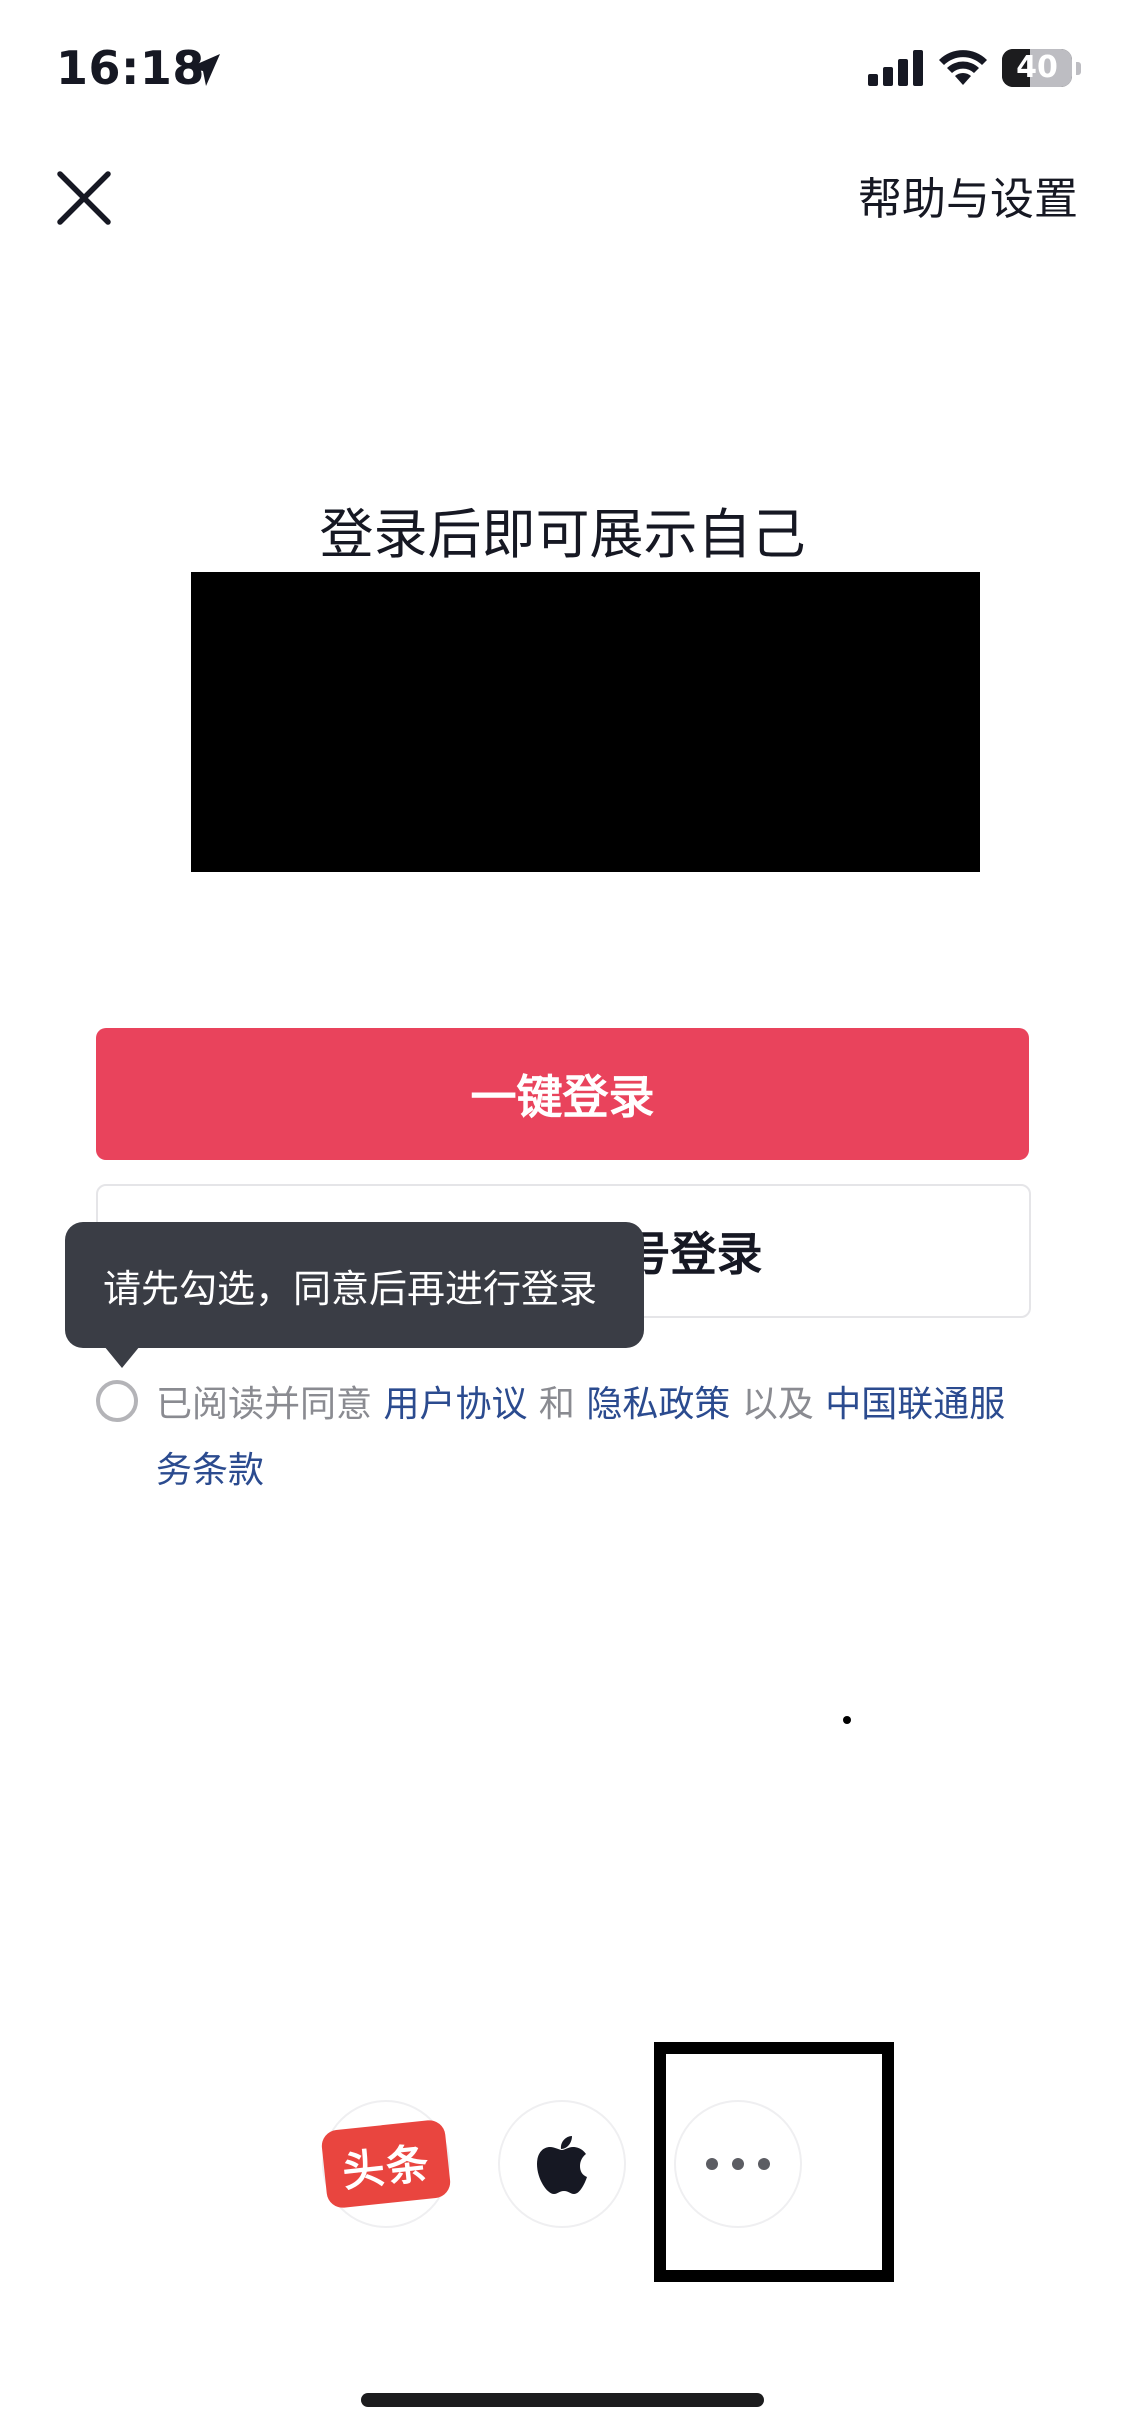 The image size is (1125, 2436). I want to click on agreement-text: 已阅读并同意 用户协议 和 隐私政策 以及 中国联通服务条款, so click(596, 1438).